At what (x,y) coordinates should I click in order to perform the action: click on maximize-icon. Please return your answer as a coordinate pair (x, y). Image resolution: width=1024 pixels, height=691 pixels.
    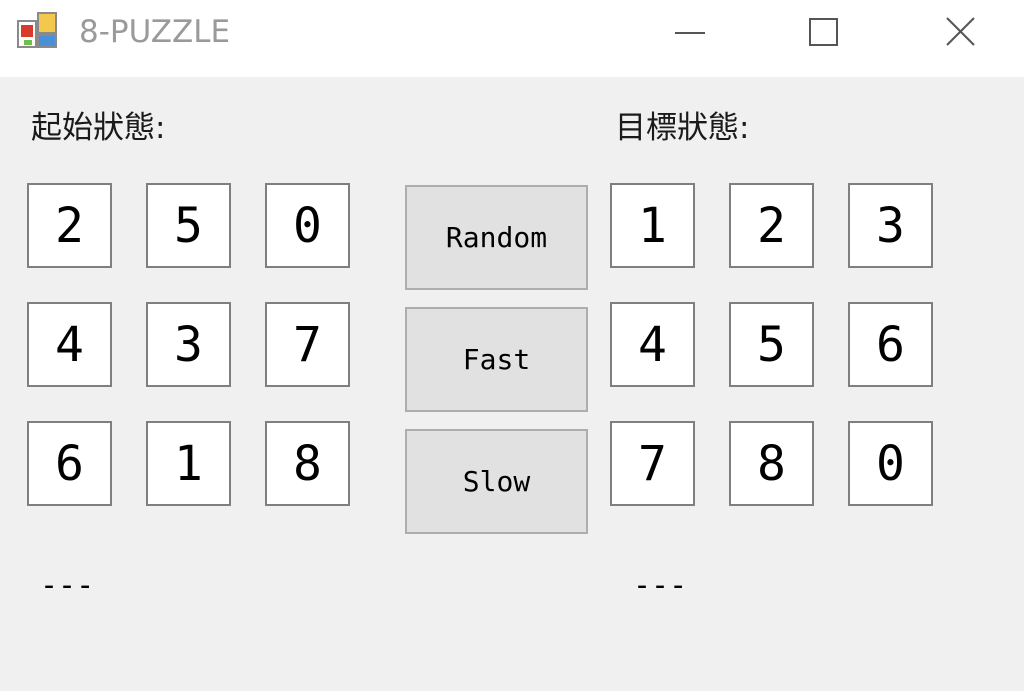
    Looking at the image, I should click on (823, 32).